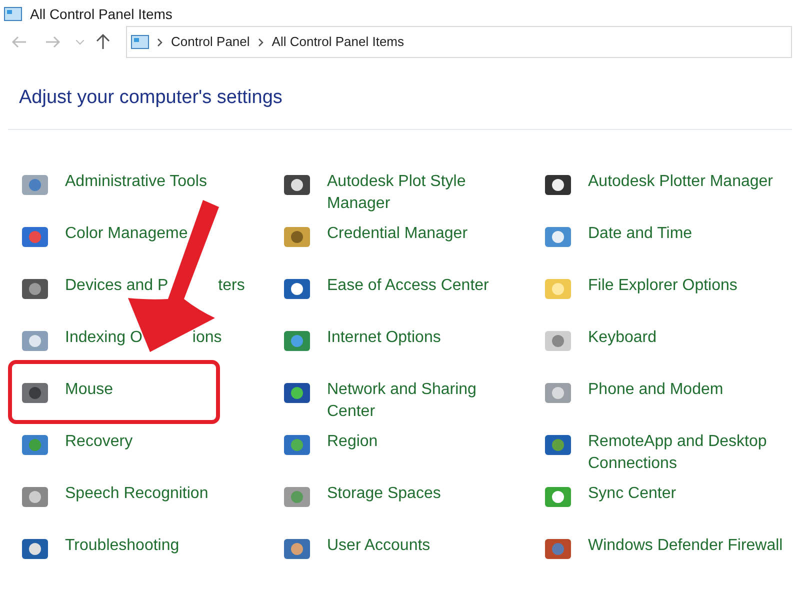 This screenshot has width=800, height=600. Describe the element at coordinates (101, 14) in the screenshot. I see `window-title: All Control Panel Items` at that location.